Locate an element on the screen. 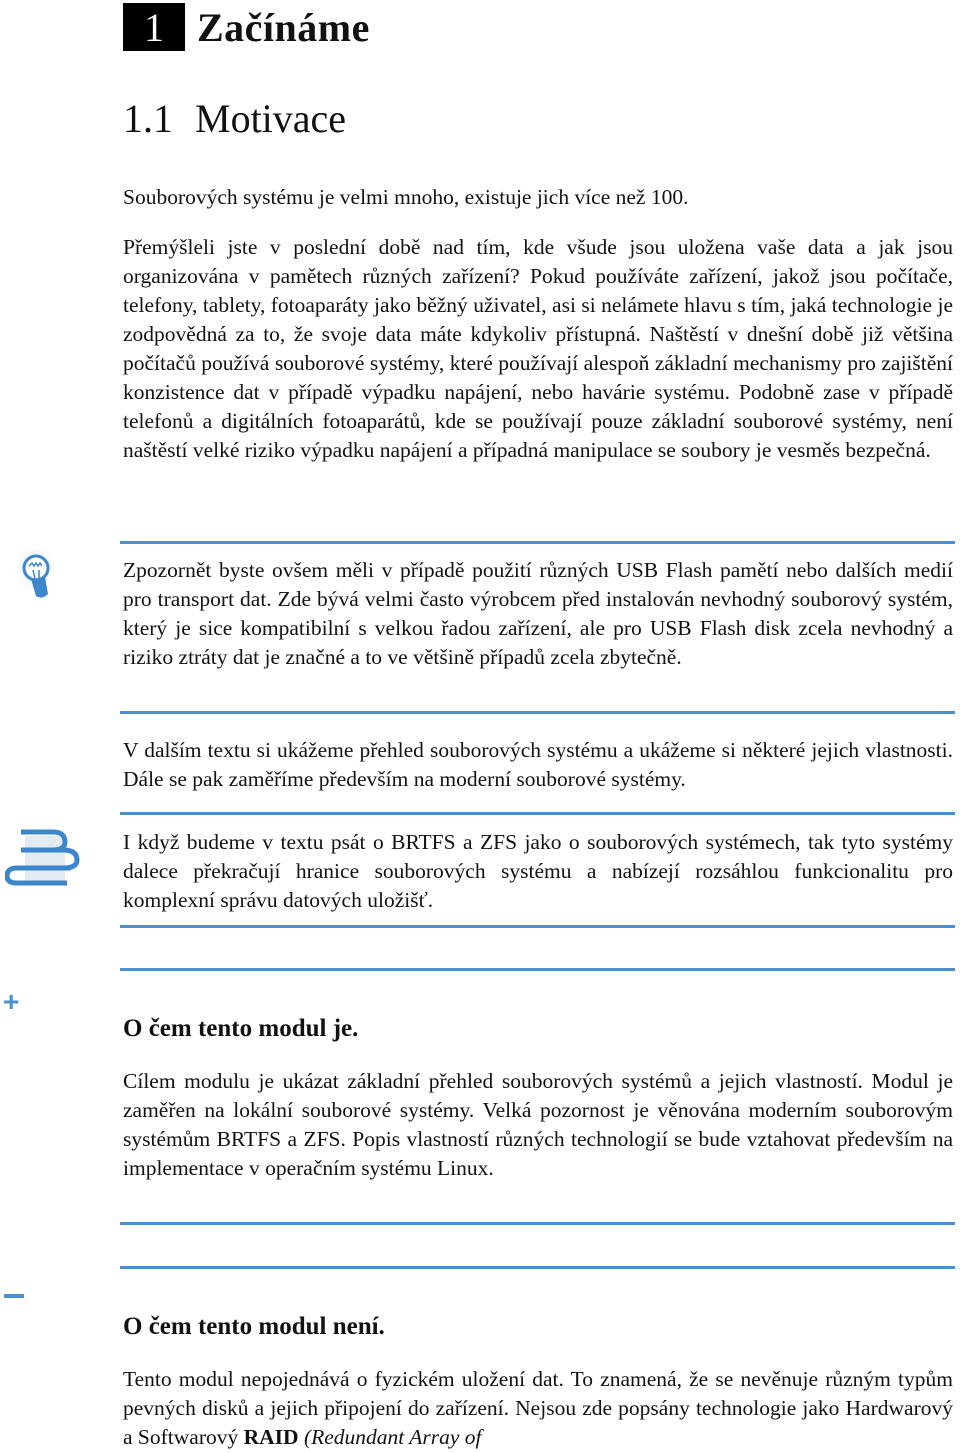  chapter-number: 1 is located at coordinates (154, 27).